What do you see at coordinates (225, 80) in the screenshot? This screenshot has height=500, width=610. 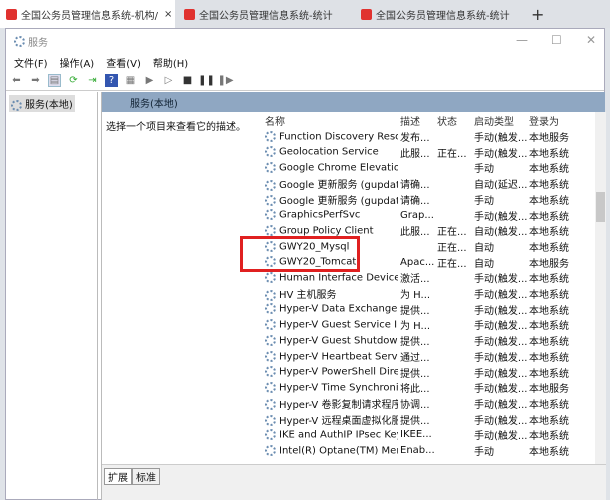 I see `restart-icon: ❚▶` at bounding box center [225, 80].